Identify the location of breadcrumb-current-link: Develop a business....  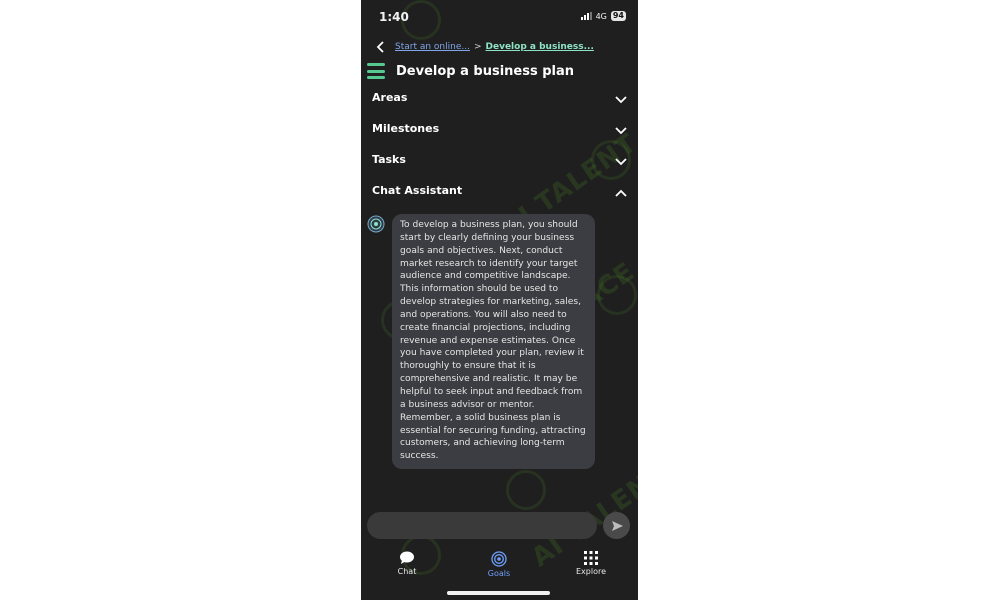
(540, 47).